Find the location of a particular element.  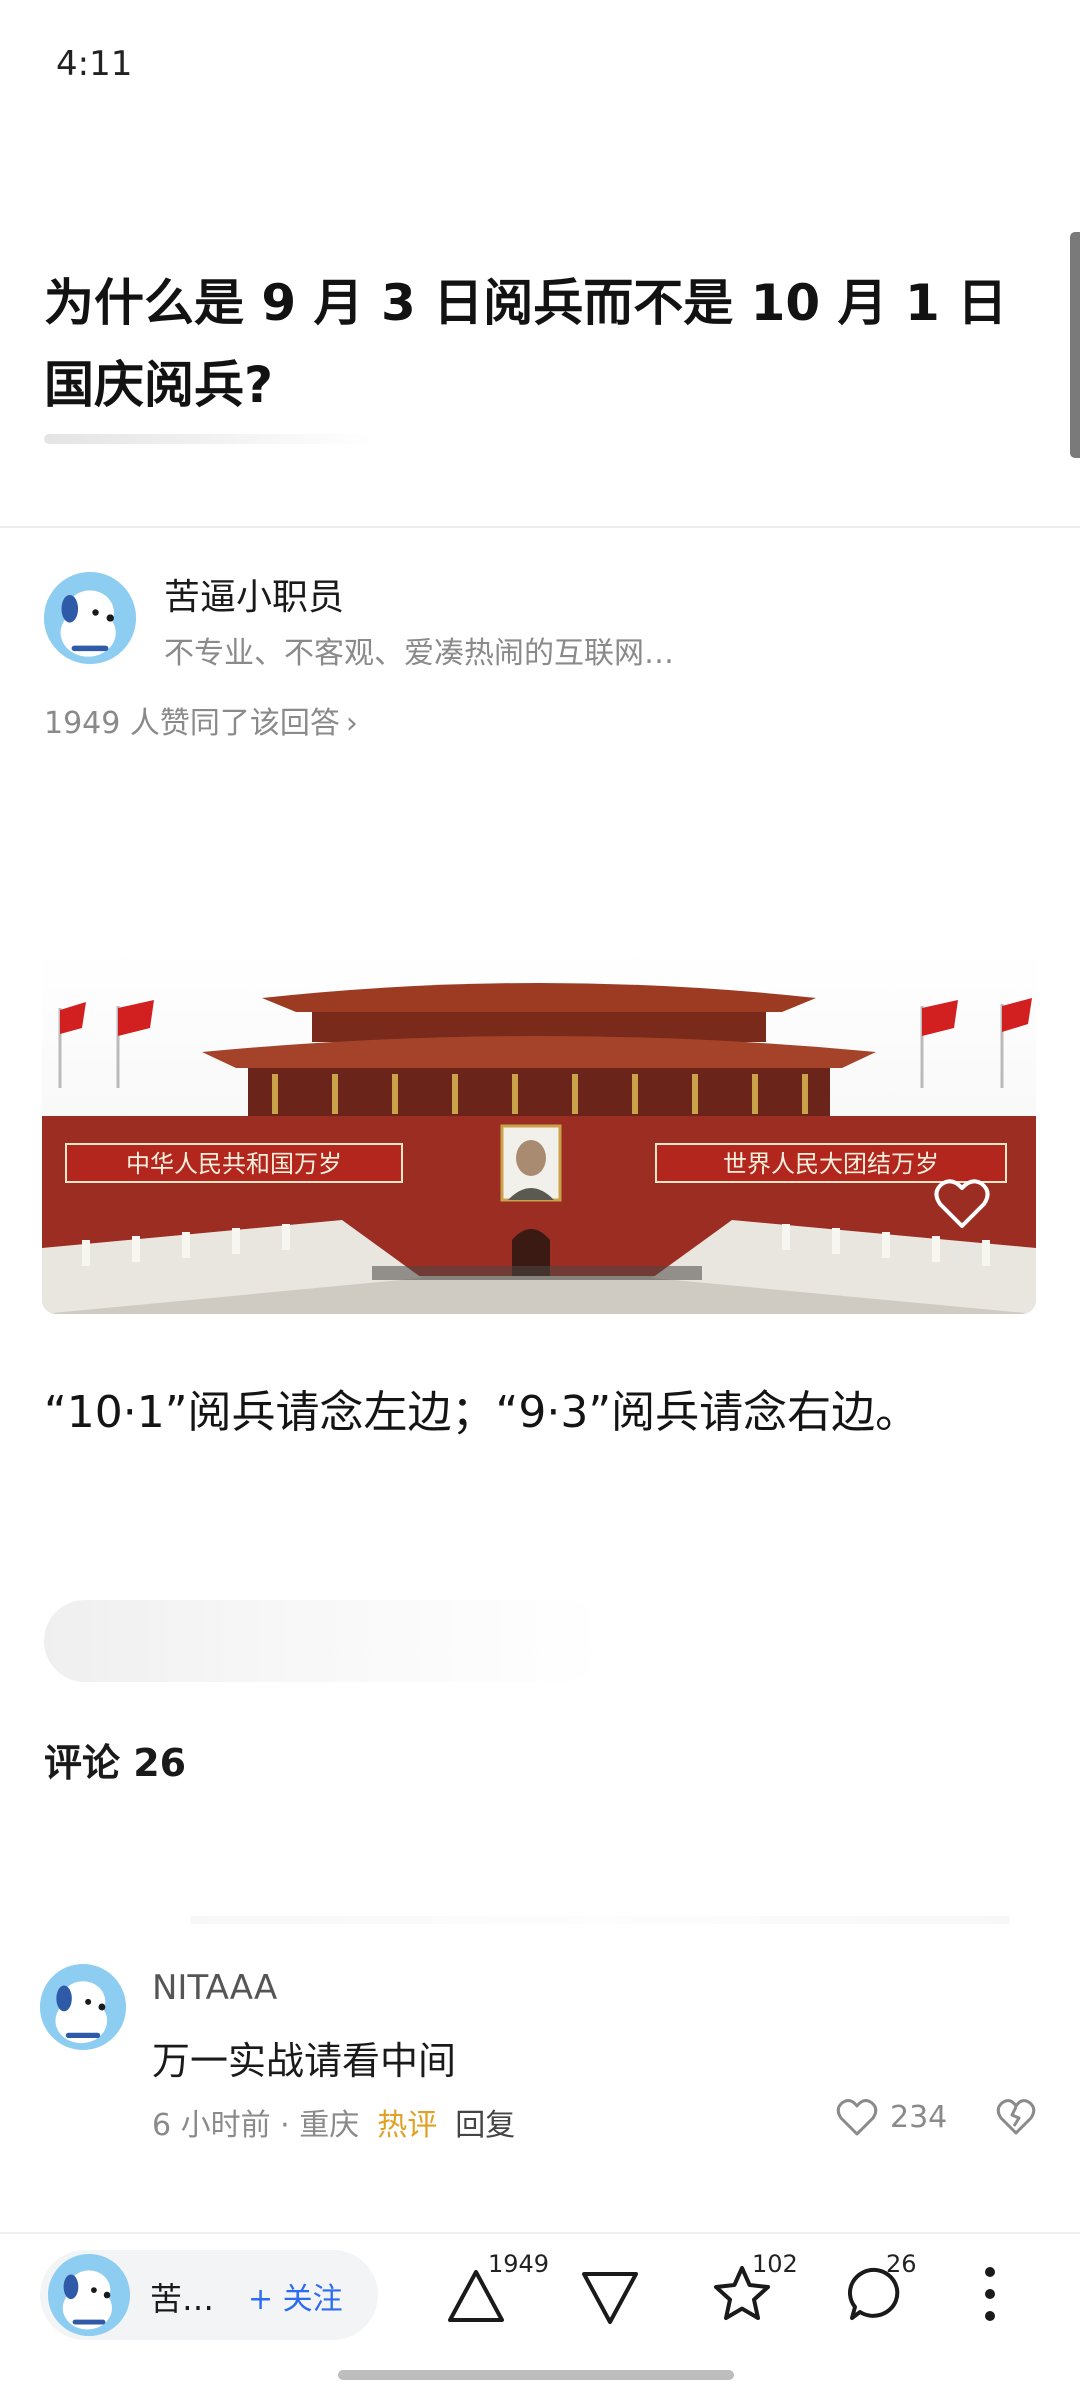

right-banner-text: 世界人民大团结万岁 is located at coordinates (831, 1164).